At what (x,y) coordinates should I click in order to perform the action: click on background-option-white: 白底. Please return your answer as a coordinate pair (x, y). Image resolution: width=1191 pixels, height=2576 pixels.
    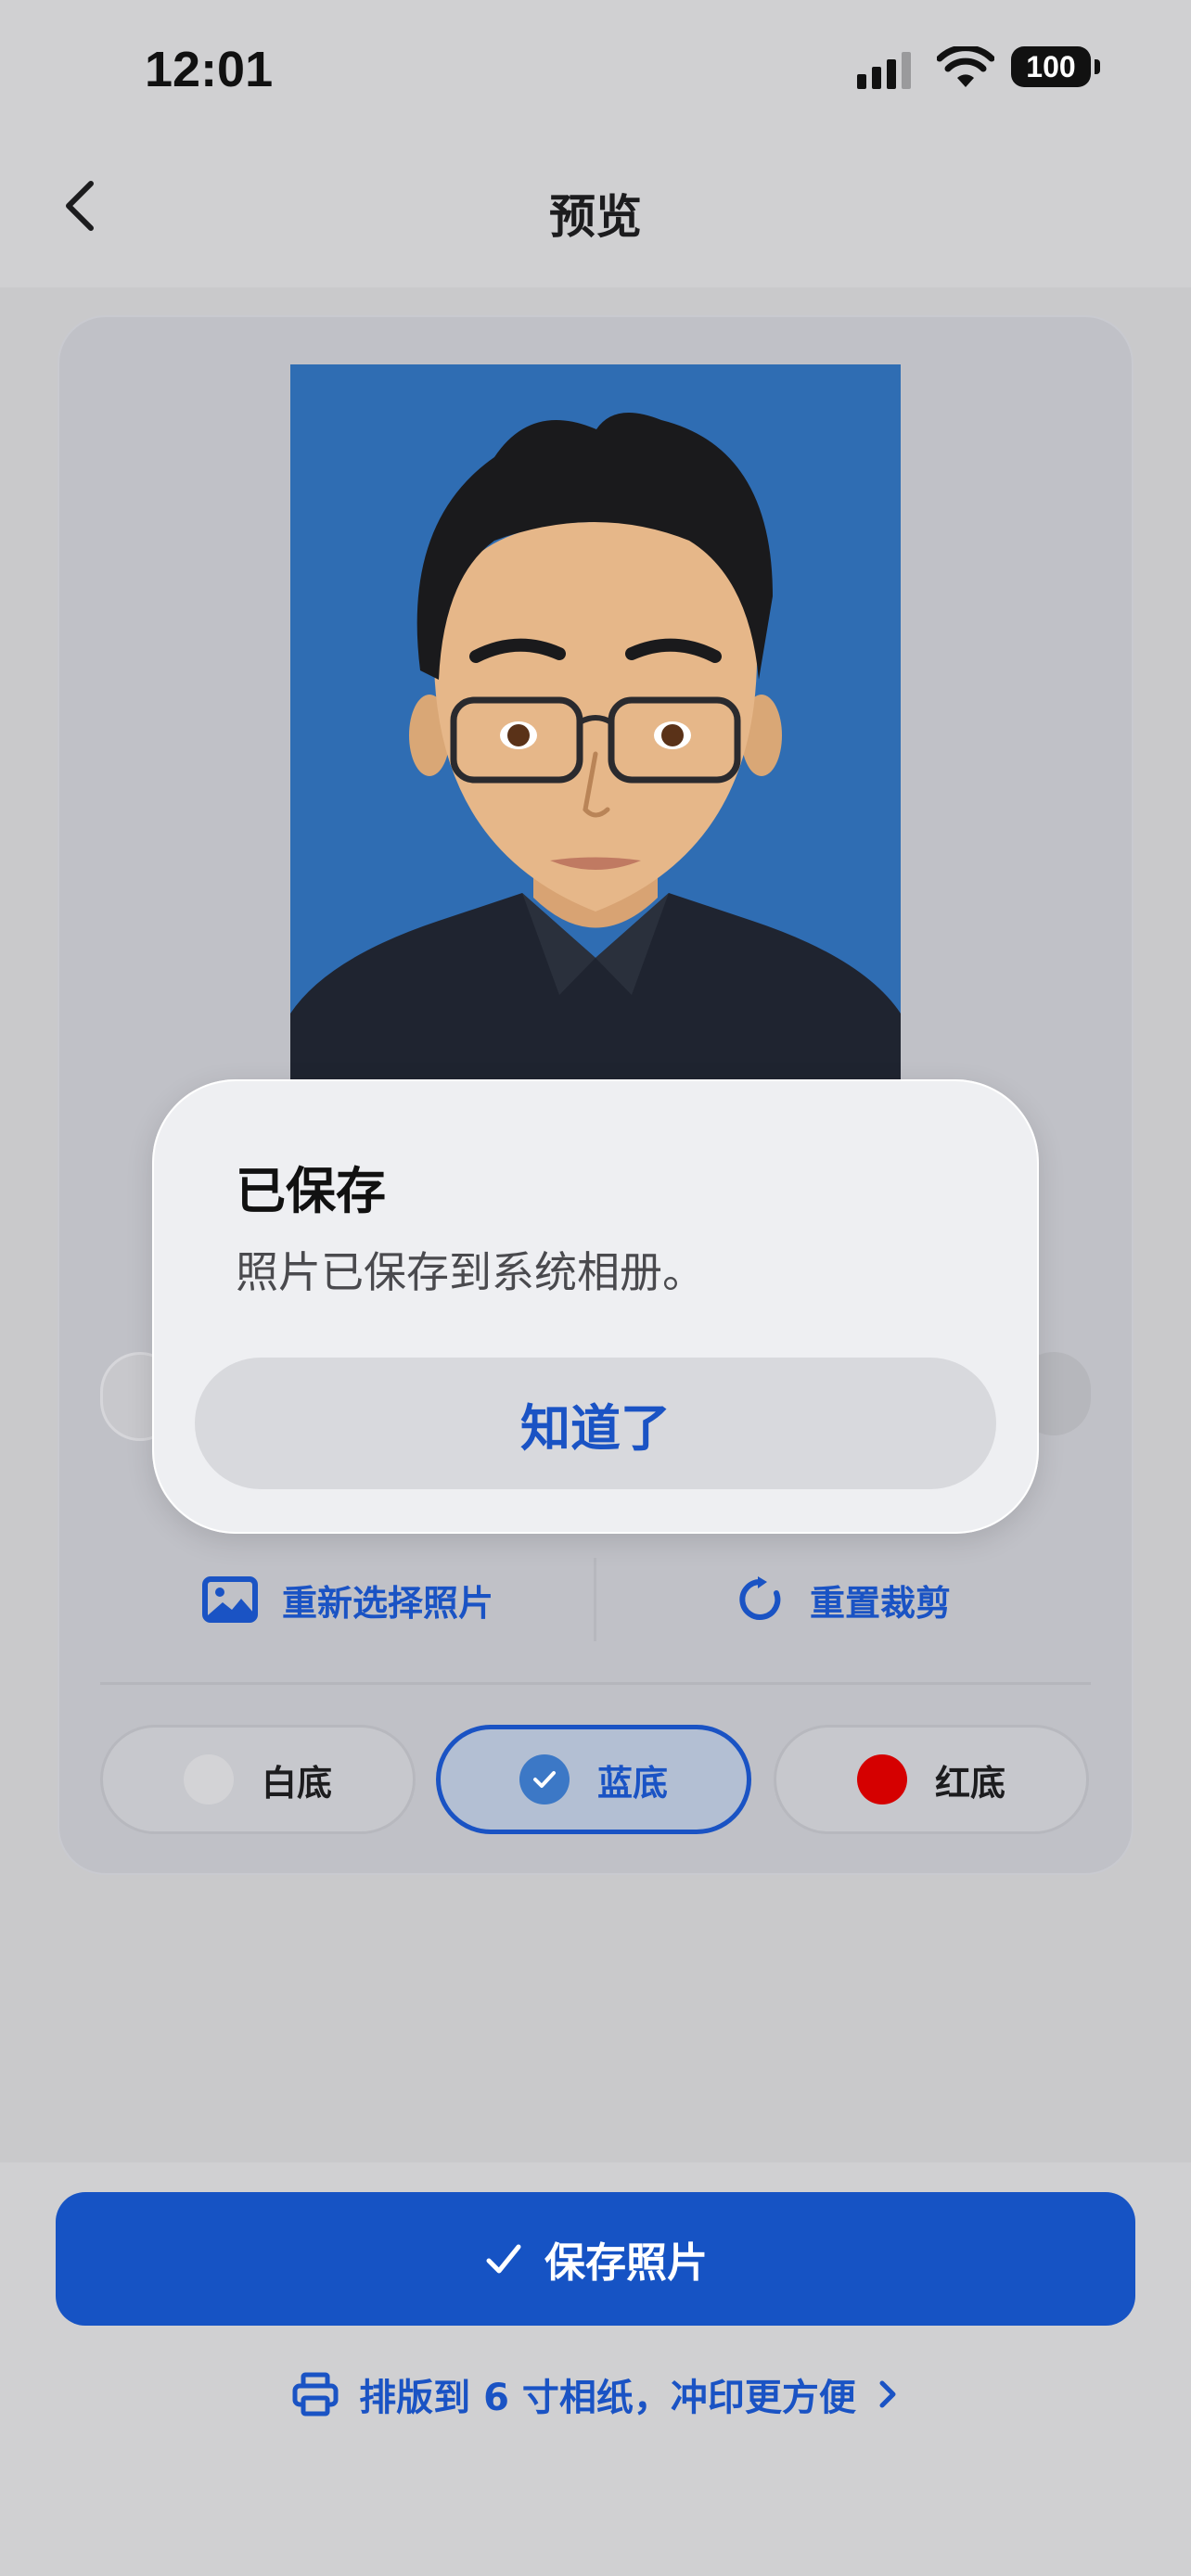
    Looking at the image, I should click on (258, 1780).